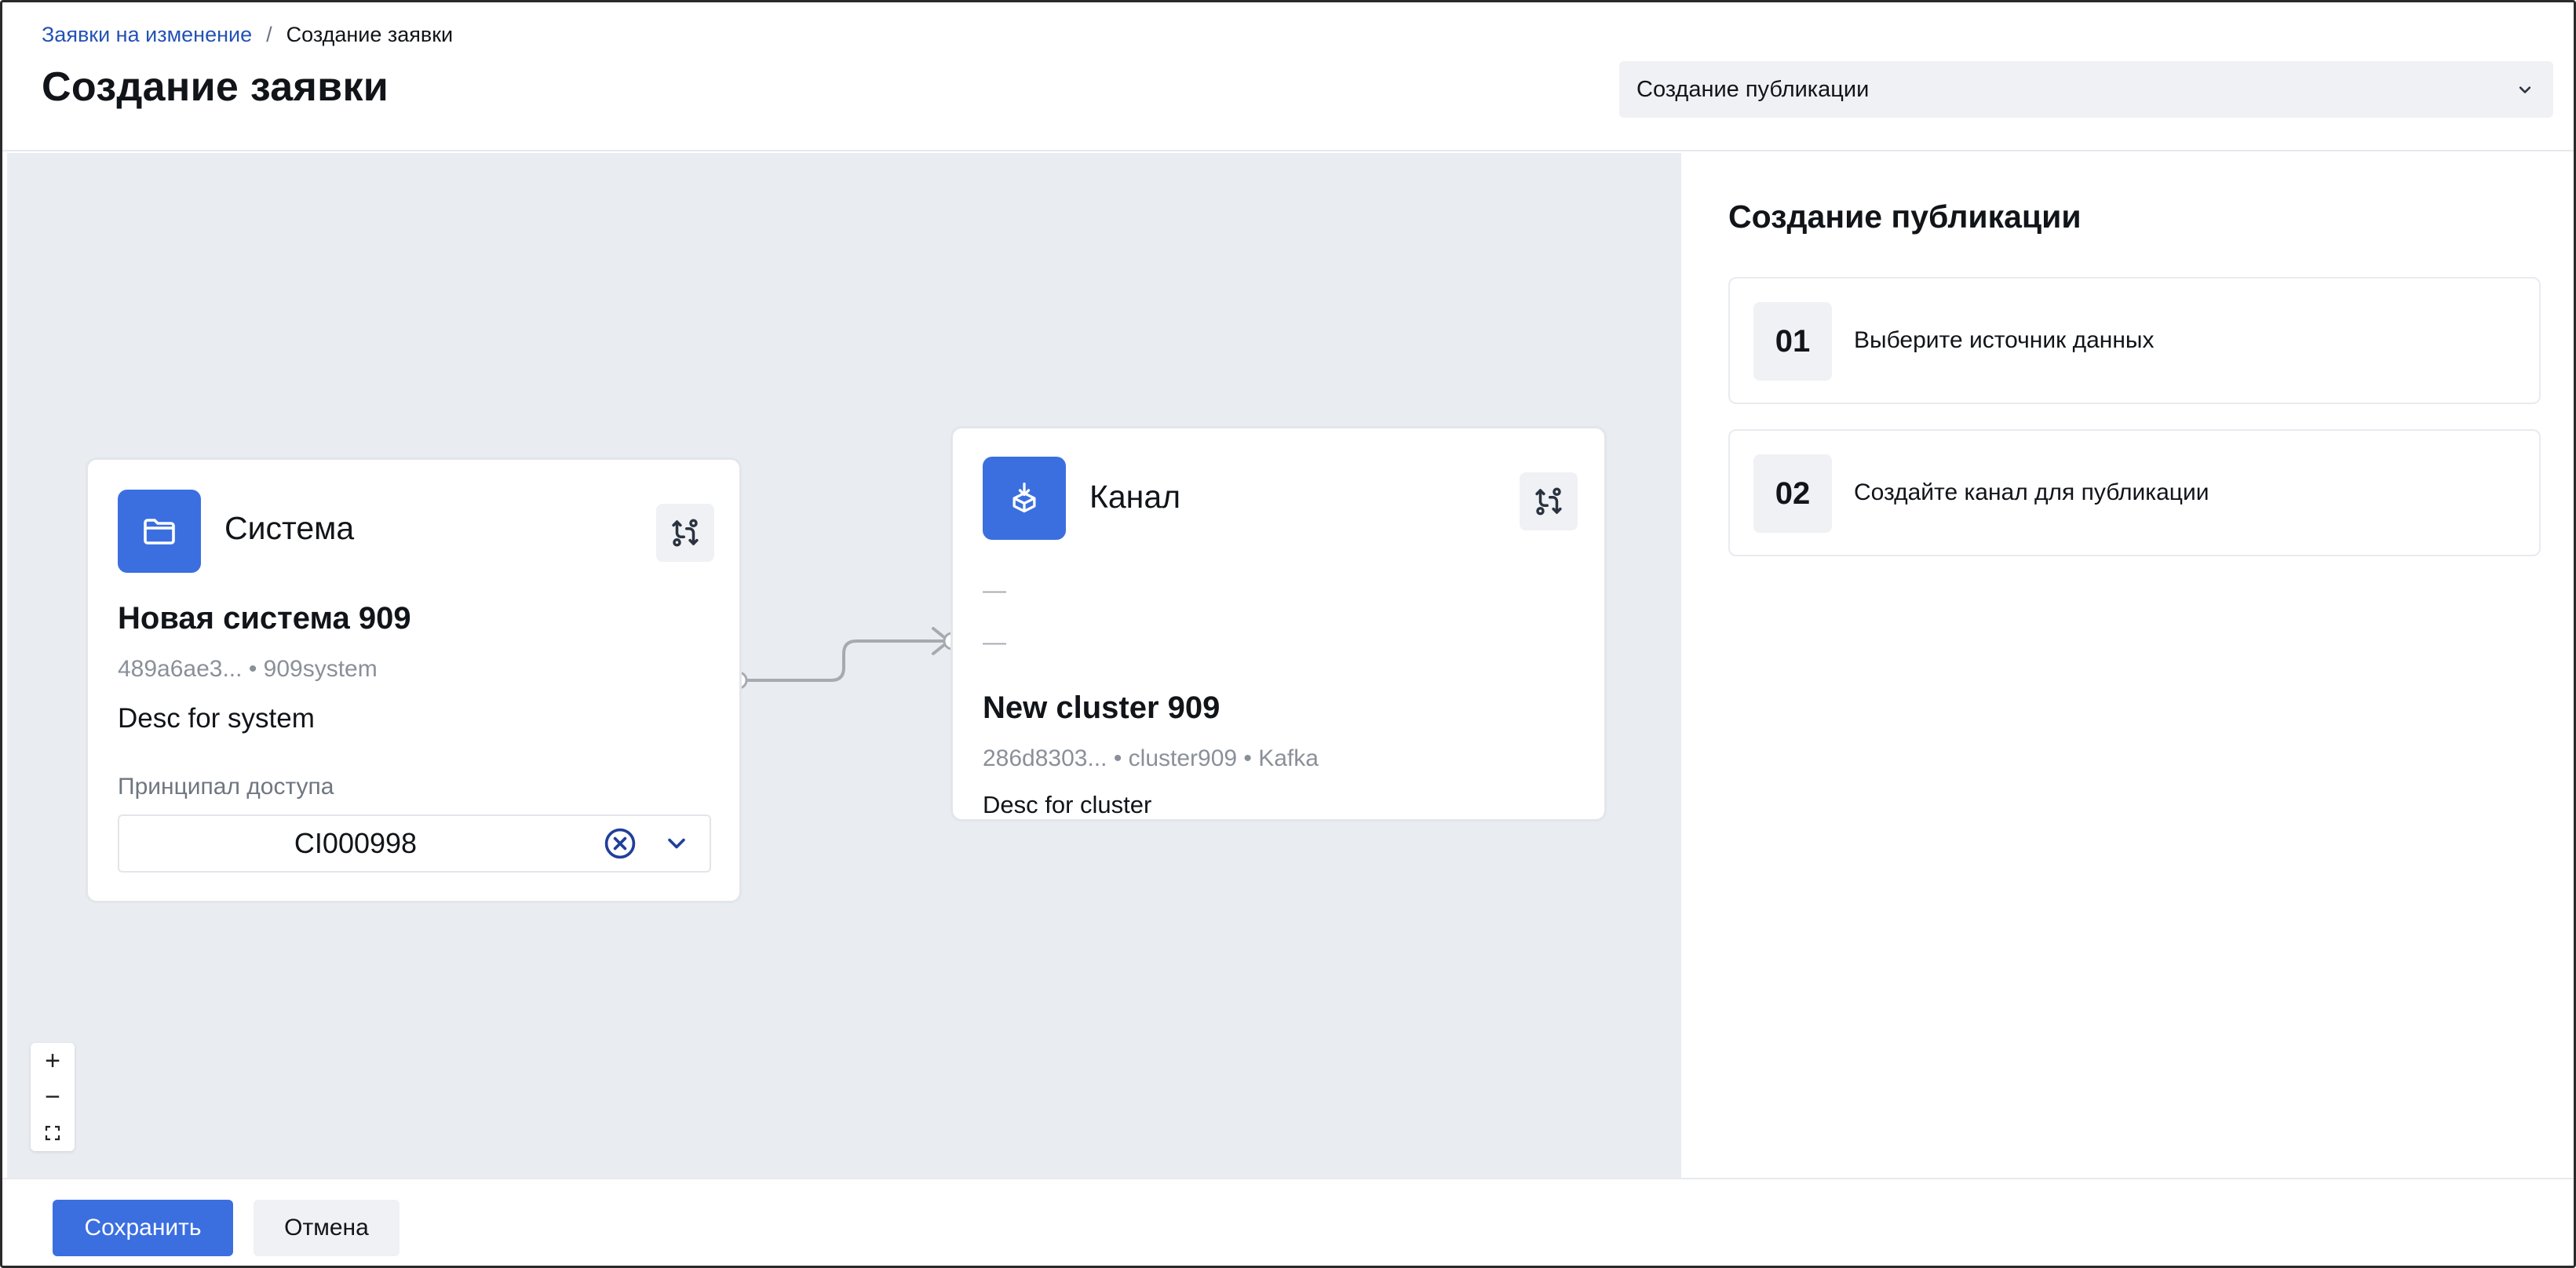 Image resolution: width=2576 pixels, height=1268 pixels. I want to click on system-node-type: Система, so click(289, 528).